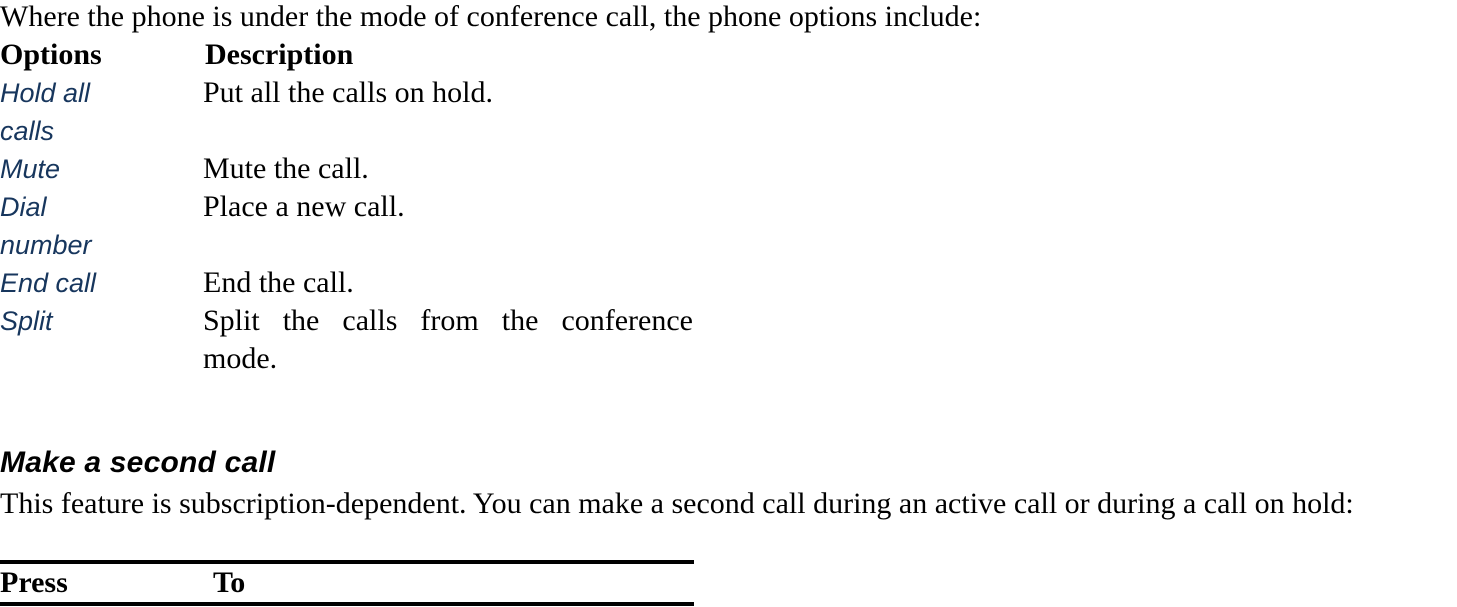  What do you see at coordinates (286, 168) in the screenshot?
I see `option-description: Mute the call.` at bounding box center [286, 168].